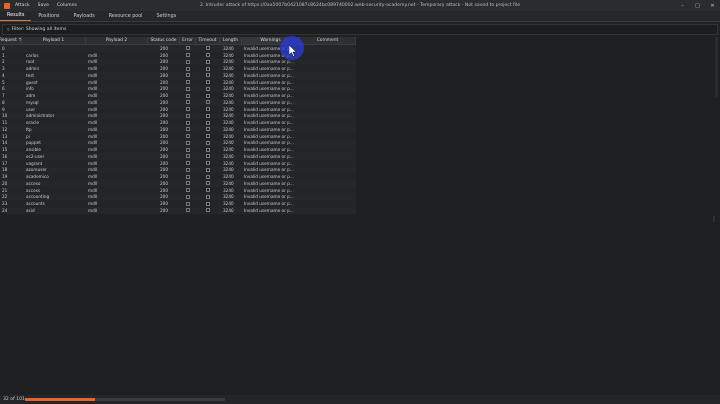 The height and width of the screenshot is (404, 720). I want to click on menu-save: Save, so click(43, 5).